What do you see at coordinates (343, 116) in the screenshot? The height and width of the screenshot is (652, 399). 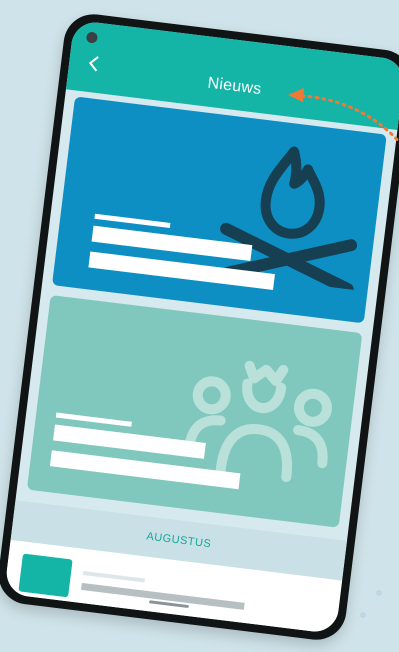 I see `annotation-arrow` at bounding box center [343, 116].